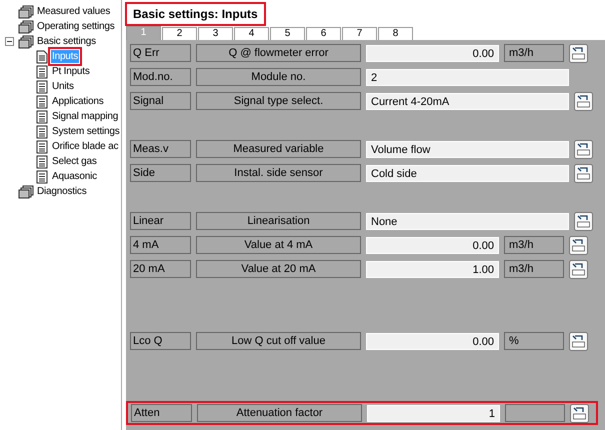 This screenshot has height=430, width=605. What do you see at coordinates (278, 245) in the screenshot?
I see `parameter-name: Value at 4 mA` at bounding box center [278, 245].